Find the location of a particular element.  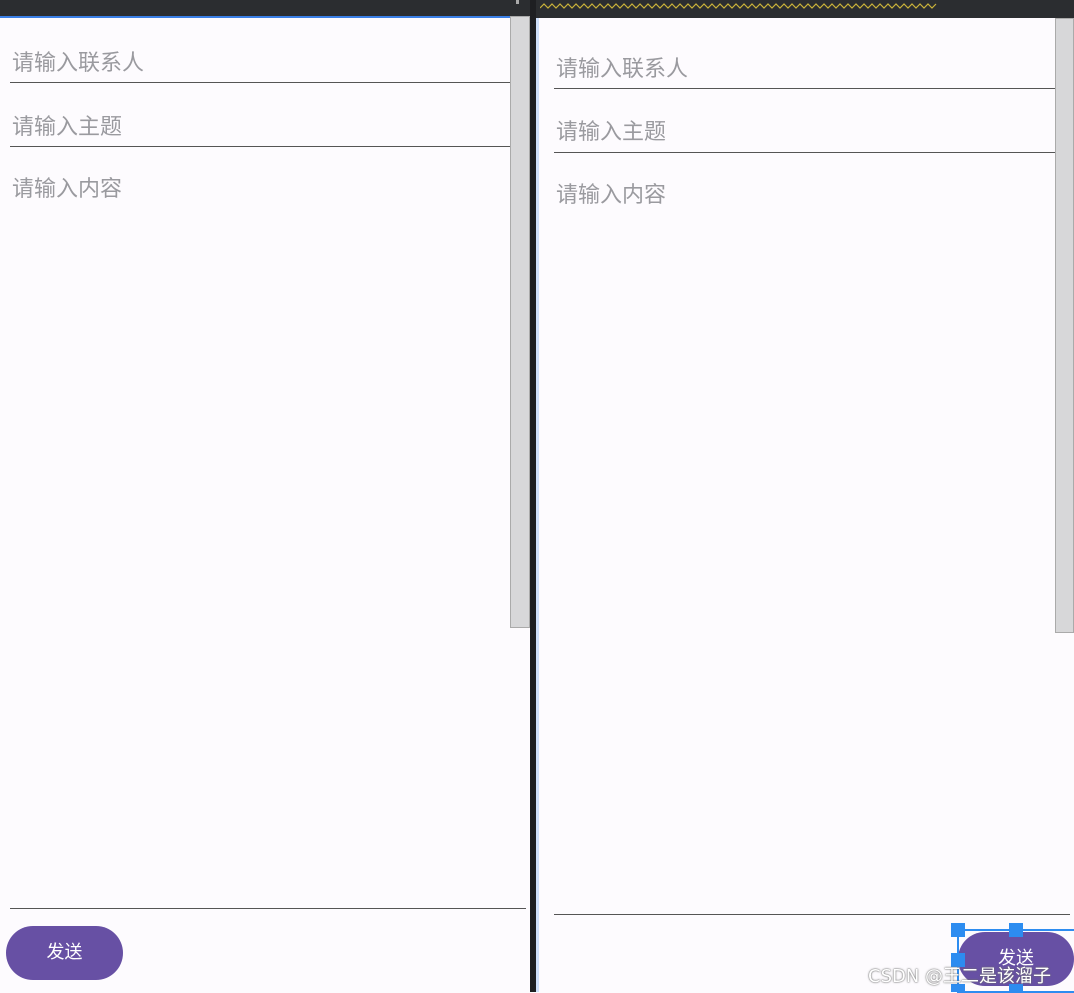

watermark: CSDN @王二是该溜子 is located at coordinates (960, 976).